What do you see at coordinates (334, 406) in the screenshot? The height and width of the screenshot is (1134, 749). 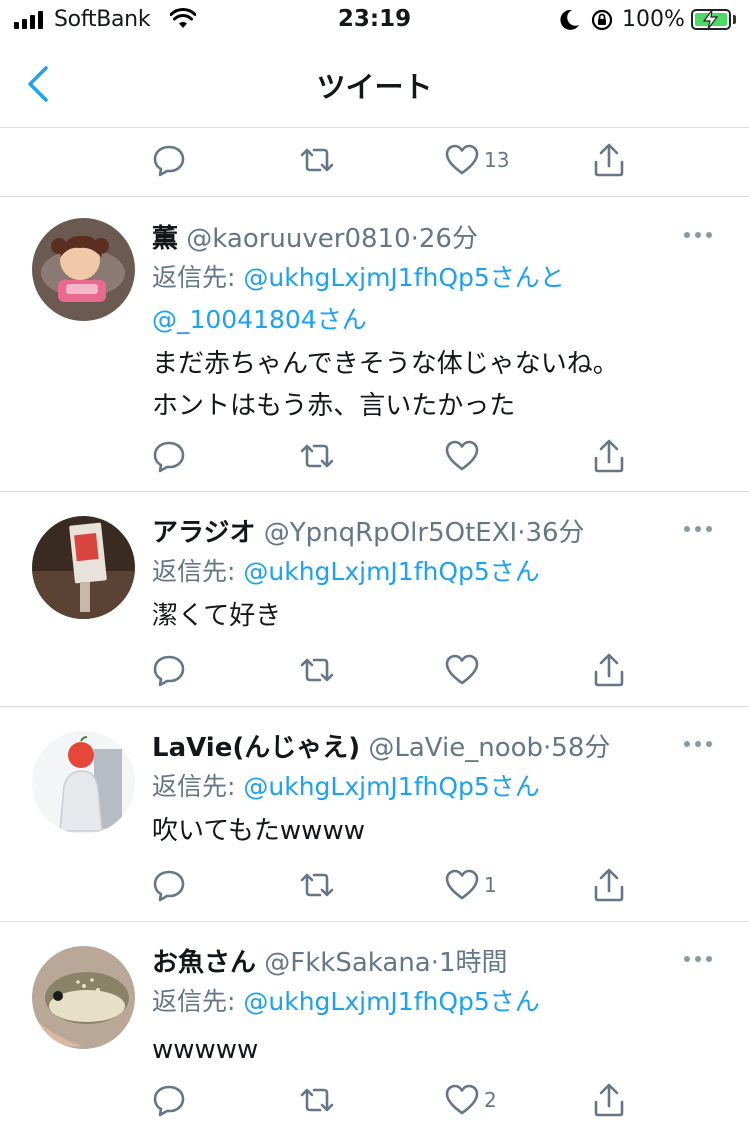 I see `tweet-text-line: ホントはもう赤、言いたかった` at bounding box center [334, 406].